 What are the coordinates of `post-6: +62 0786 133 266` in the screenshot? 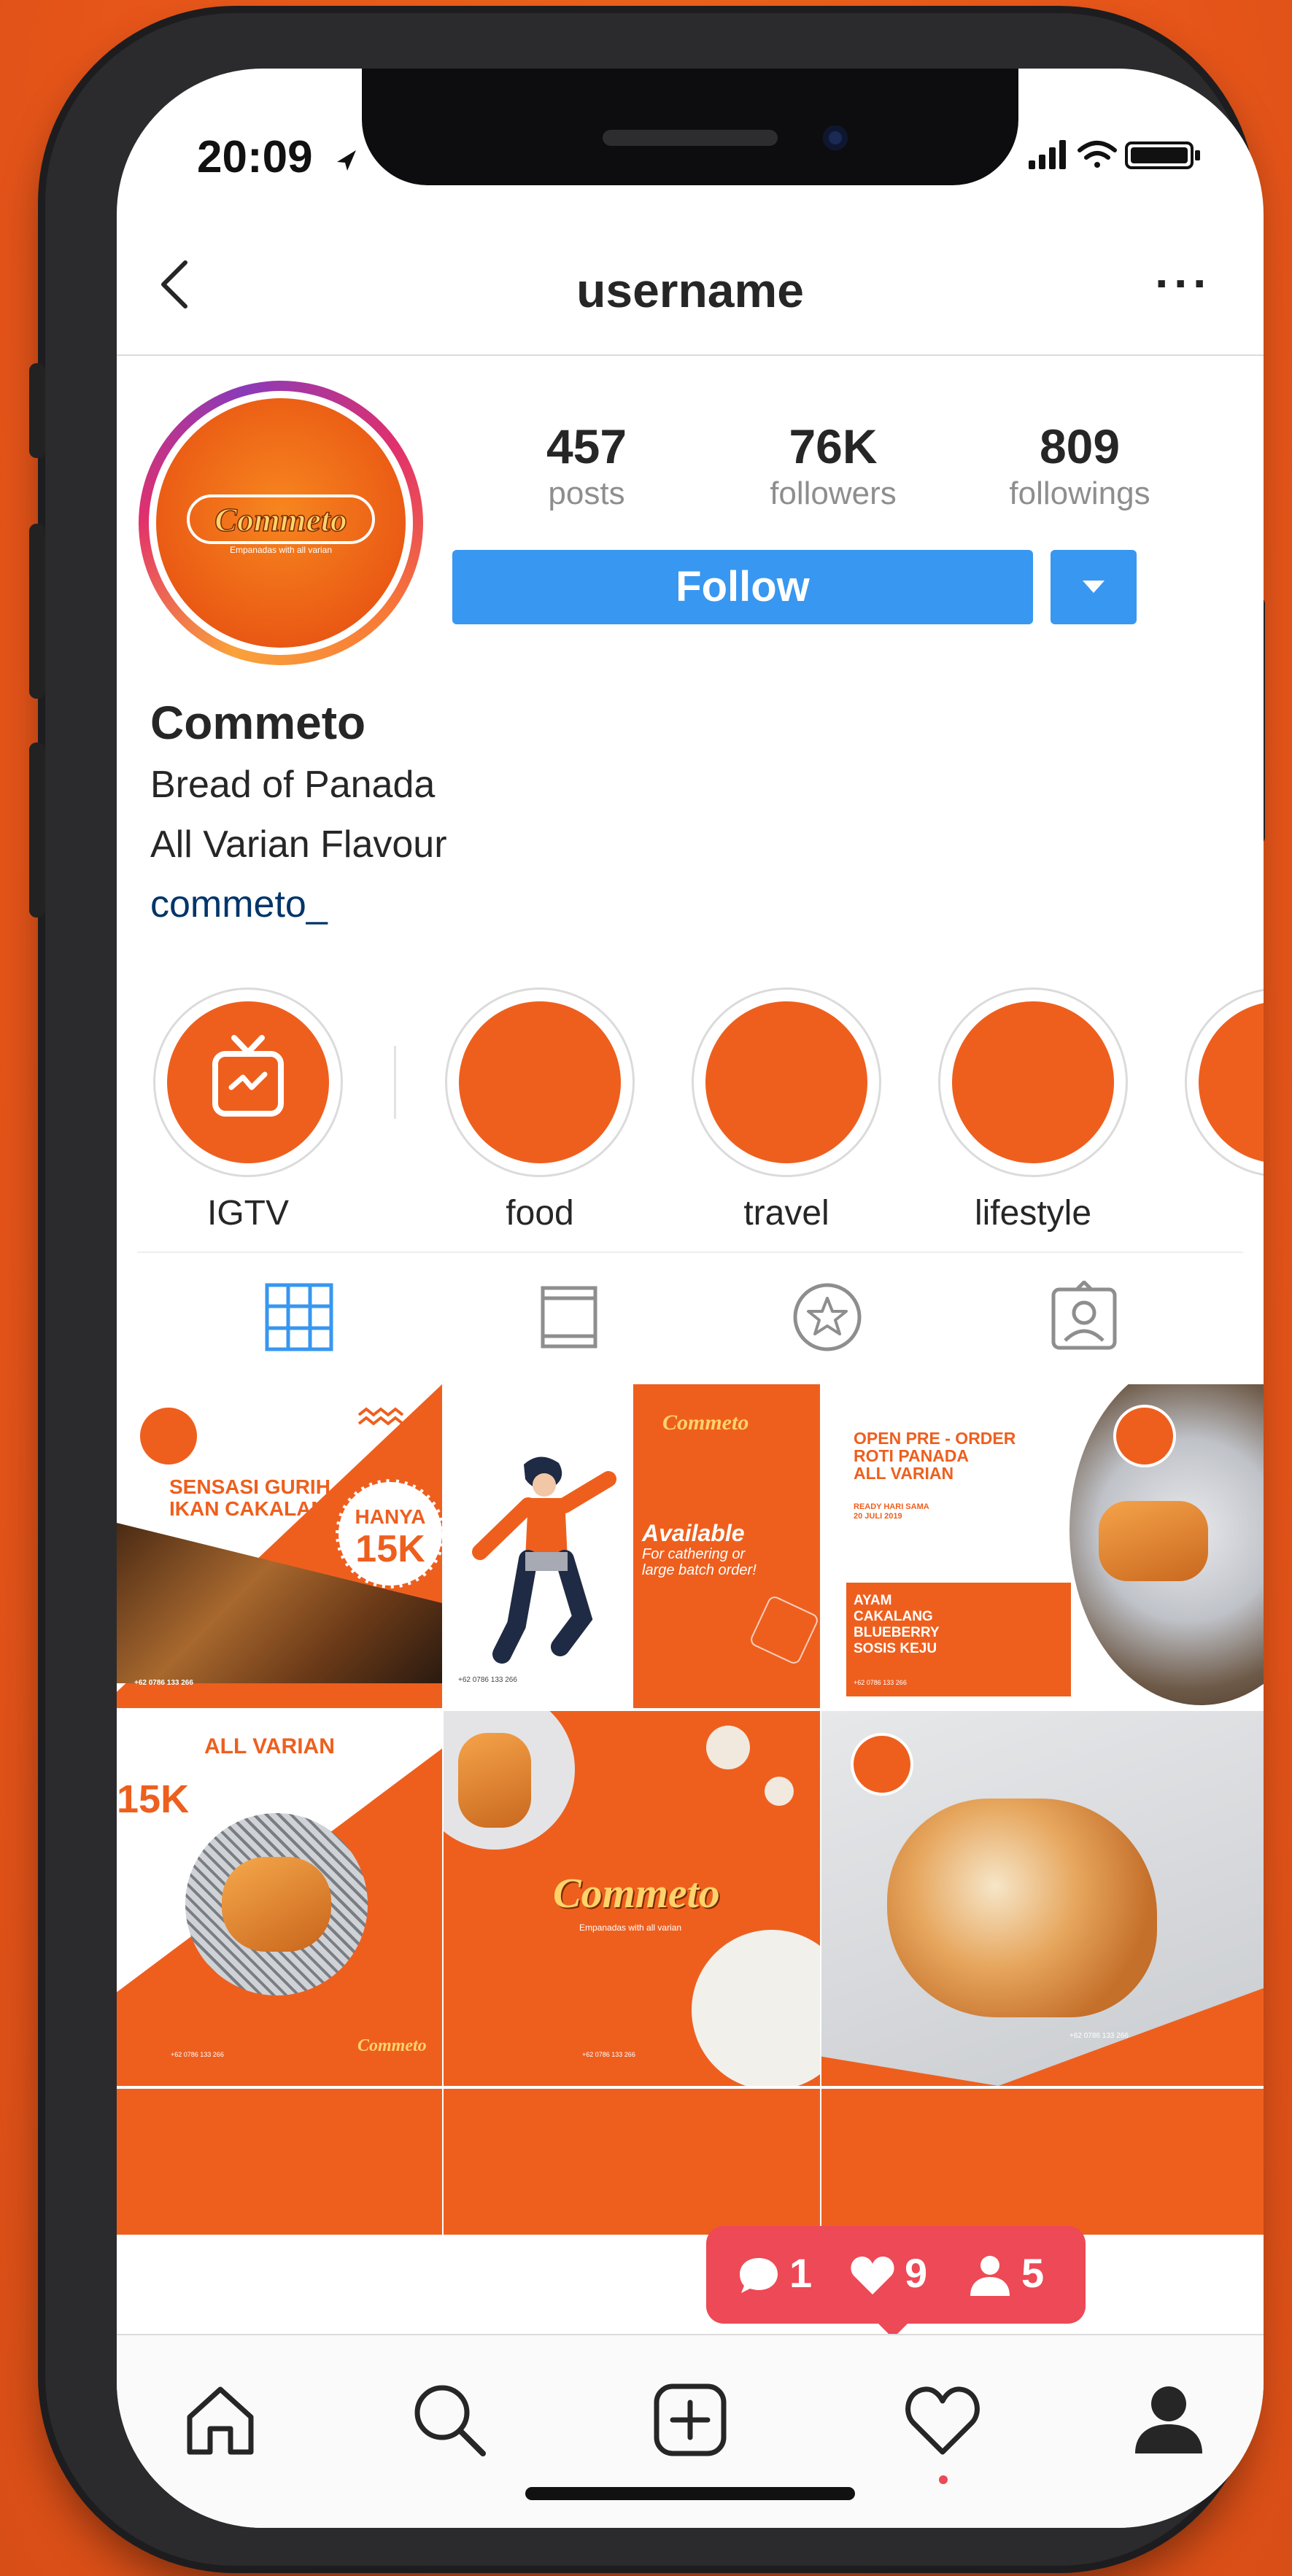 It's located at (1043, 1899).